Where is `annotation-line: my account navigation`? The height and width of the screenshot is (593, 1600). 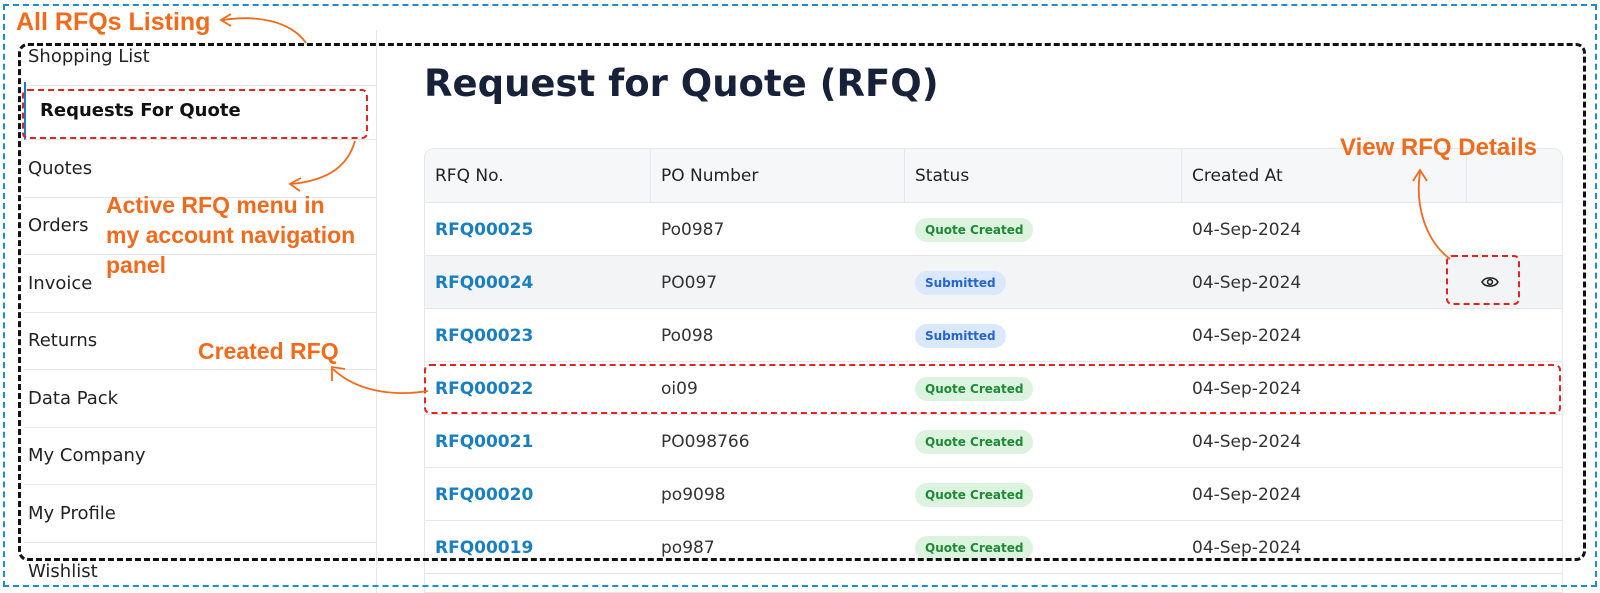 annotation-line: my account navigation is located at coordinates (231, 235).